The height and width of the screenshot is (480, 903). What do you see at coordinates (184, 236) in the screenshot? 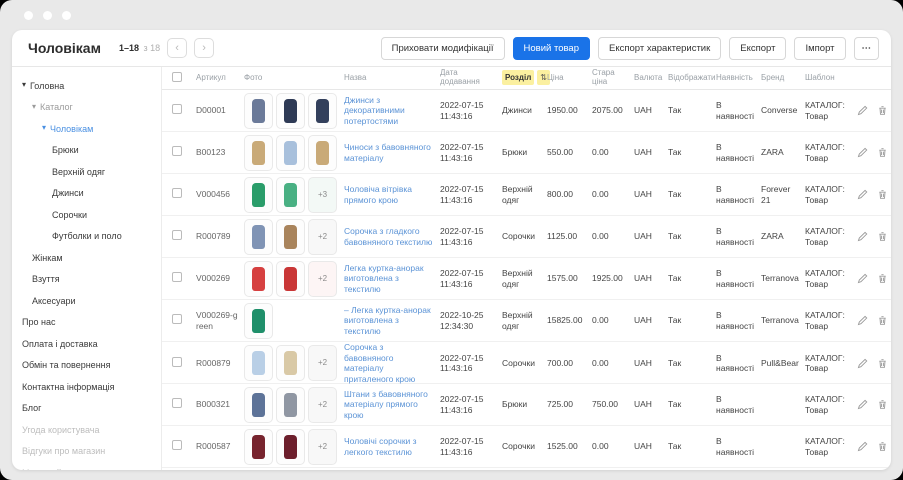
I see `row-select-cell` at bounding box center [184, 236].